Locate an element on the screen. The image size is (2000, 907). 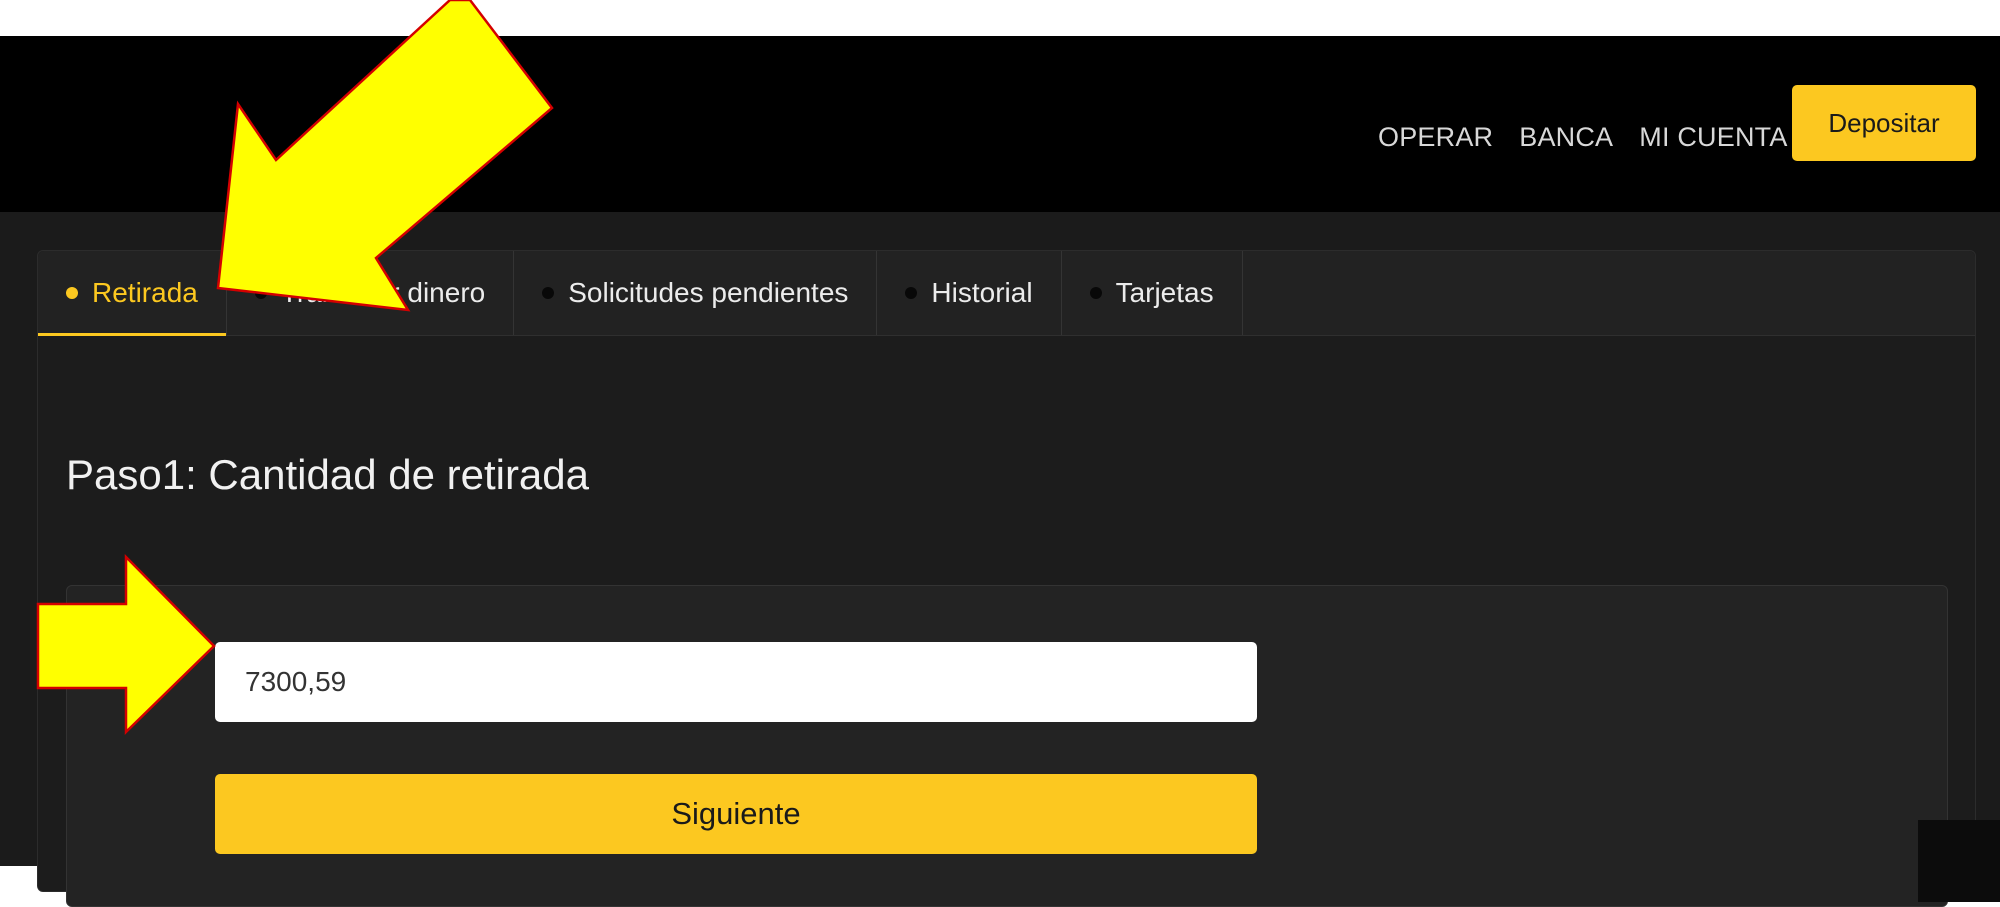
top-nav: OPERAR BANCA MI CUENTA is located at coordinates (1596, 137).